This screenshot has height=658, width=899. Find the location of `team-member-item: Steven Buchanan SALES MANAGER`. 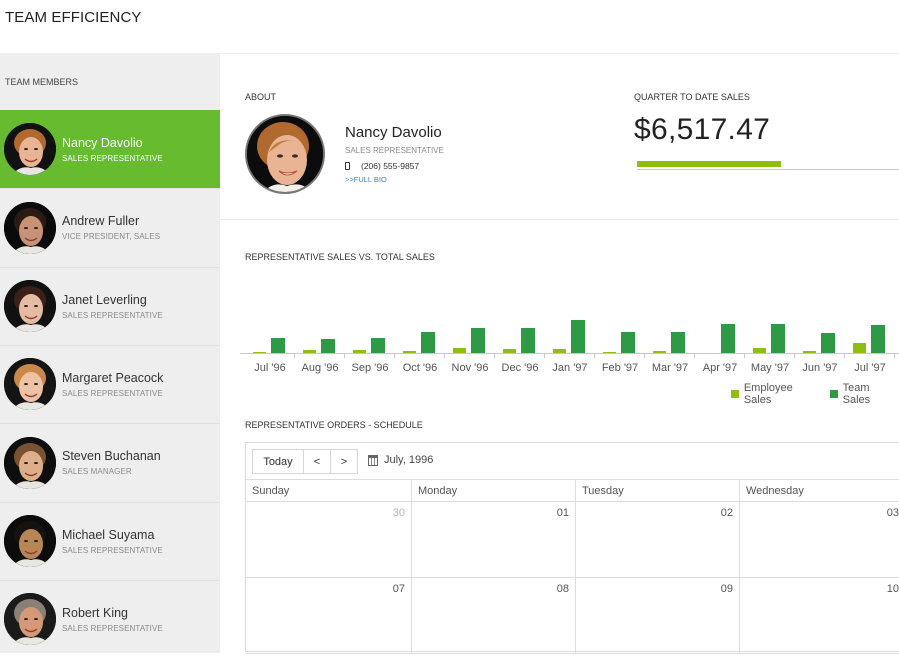

team-member-item: Steven Buchanan SALES MANAGER is located at coordinates (110, 462).